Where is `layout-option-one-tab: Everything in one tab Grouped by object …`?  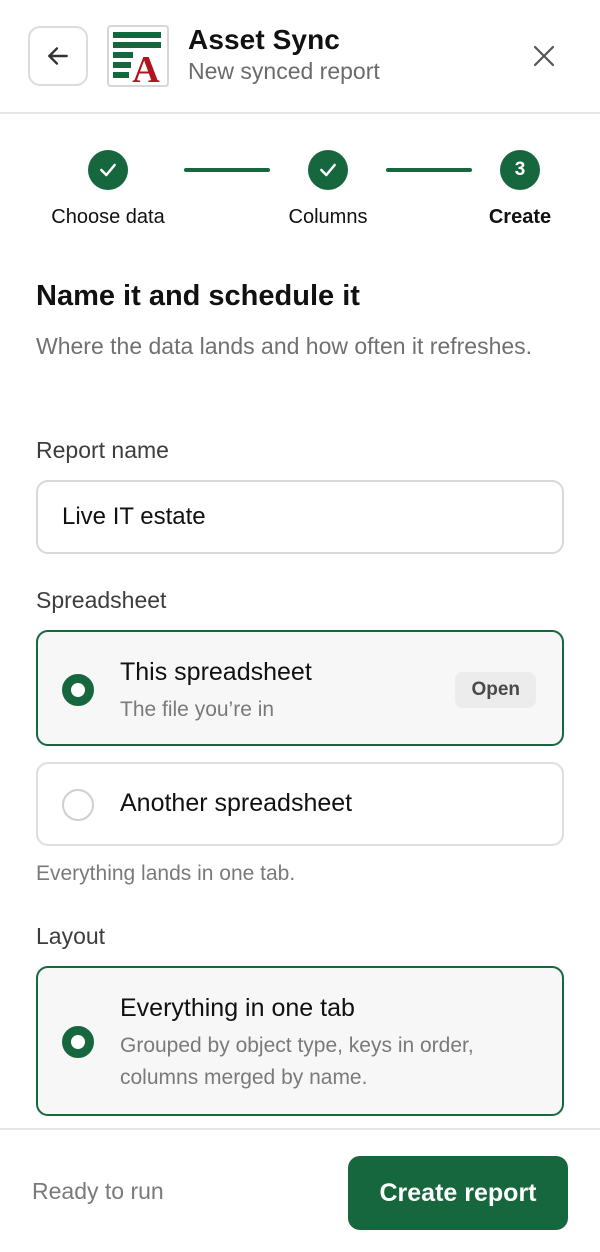 layout-option-one-tab: Everything in one tab Grouped by object … is located at coordinates (300, 1041).